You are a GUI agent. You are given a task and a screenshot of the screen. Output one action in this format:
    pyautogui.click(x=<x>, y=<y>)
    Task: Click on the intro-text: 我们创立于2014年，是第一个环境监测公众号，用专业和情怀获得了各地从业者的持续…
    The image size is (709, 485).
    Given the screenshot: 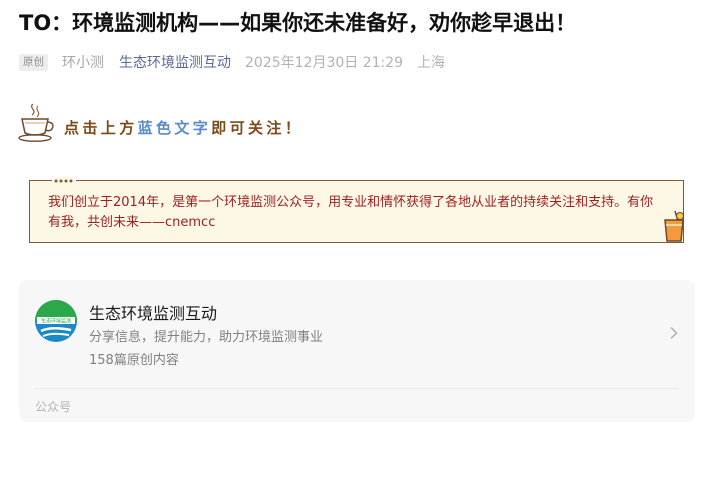 What is the action you would take?
    pyautogui.click(x=351, y=212)
    